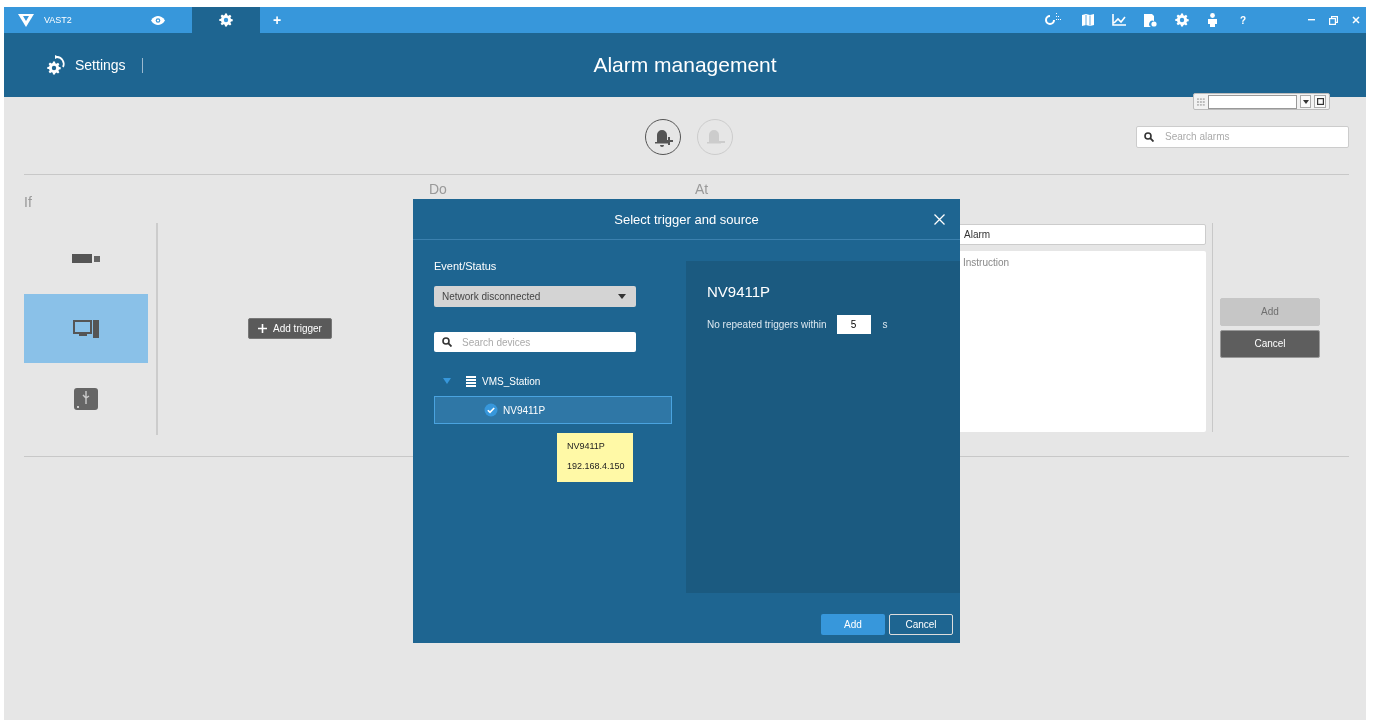 This screenshot has height=720, width=1374. I want to click on app-name: VAST2, so click(58, 20).